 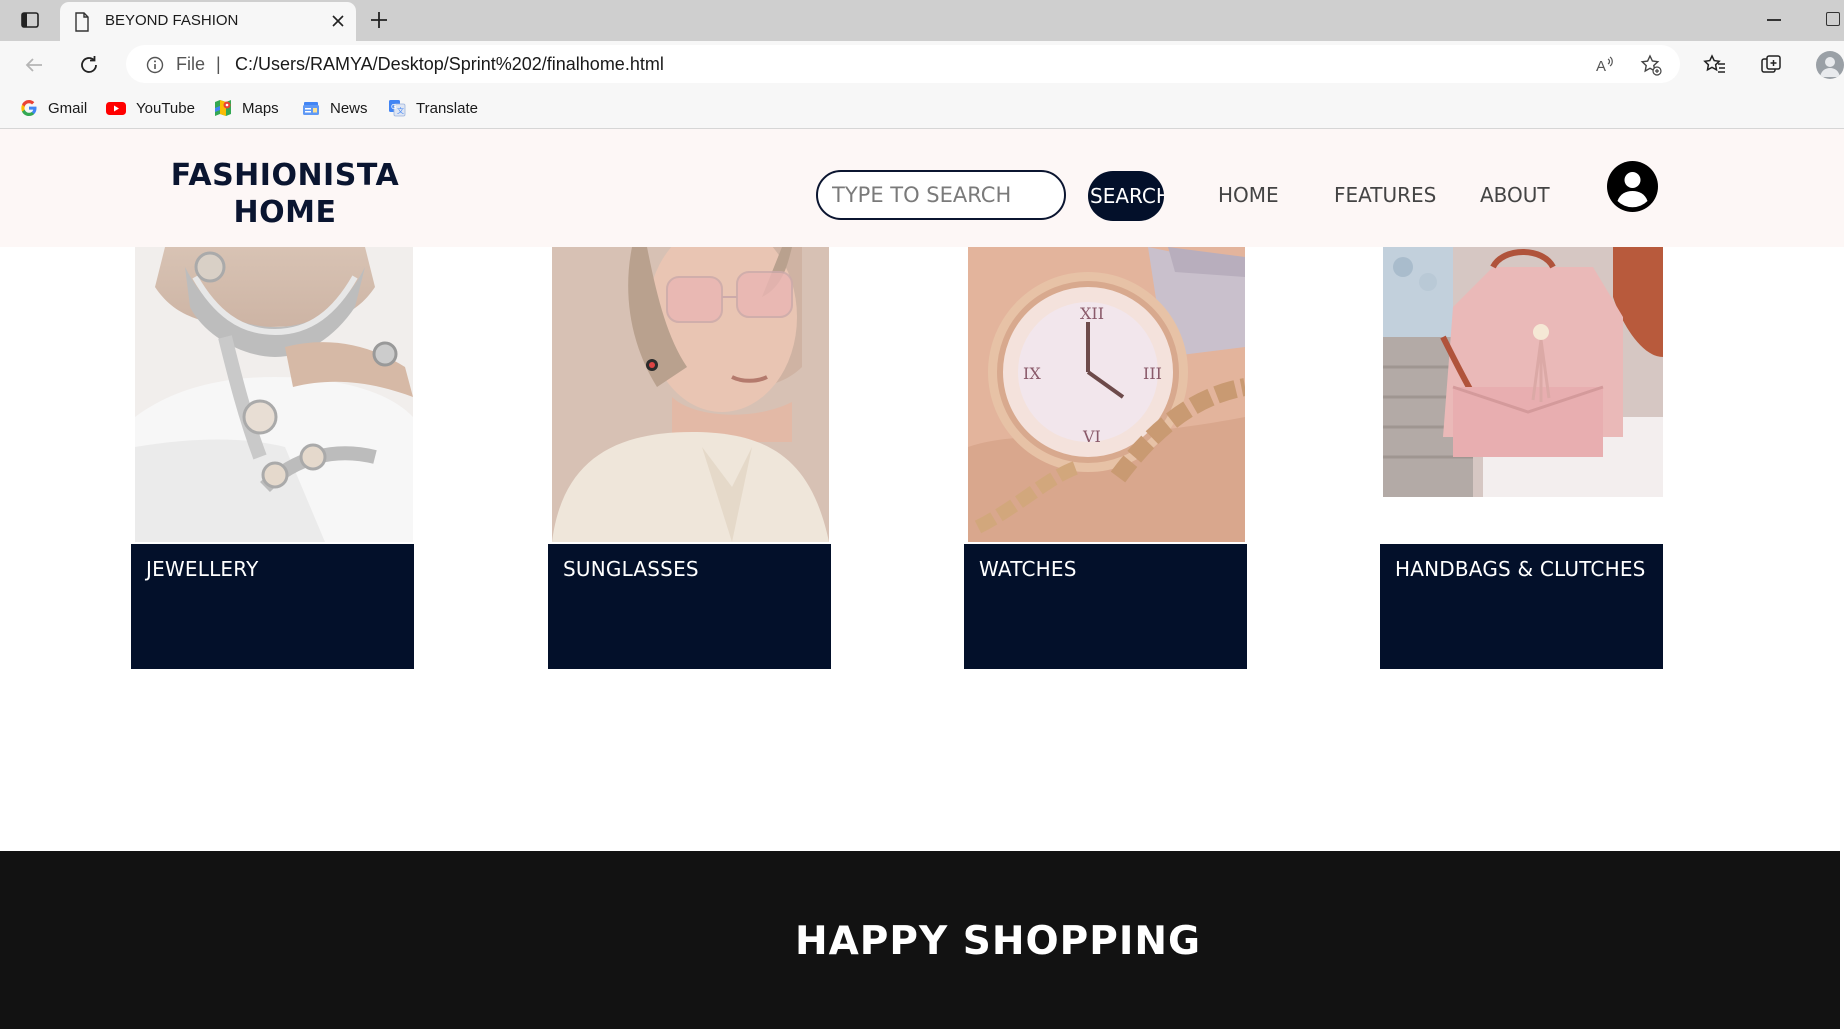 I want to click on user-circle-icon, so click(x=1632, y=186).